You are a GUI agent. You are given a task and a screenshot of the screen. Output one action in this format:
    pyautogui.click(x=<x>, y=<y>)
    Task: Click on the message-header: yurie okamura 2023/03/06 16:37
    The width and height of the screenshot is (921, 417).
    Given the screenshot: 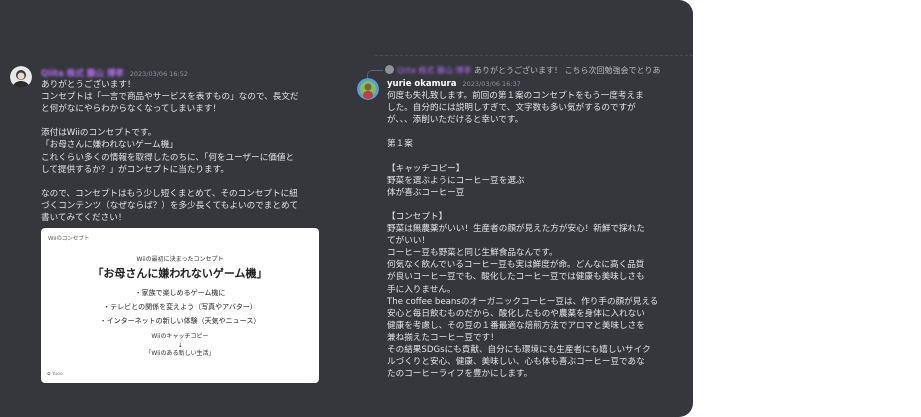 What is the action you would take?
    pyautogui.click(x=454, y=84)
    